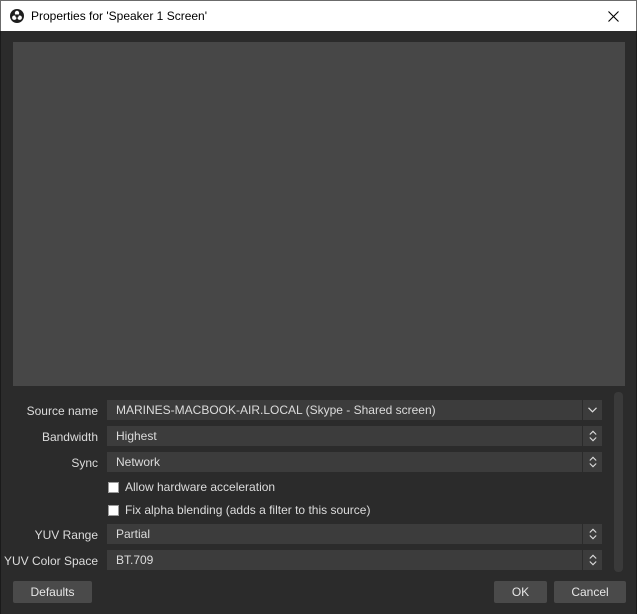 The image size is (637, 614). What do you see at coordinates (133, 534) in the screenshot?
I see `yuv-range-value: Partial` at bounding box center [133, 534].